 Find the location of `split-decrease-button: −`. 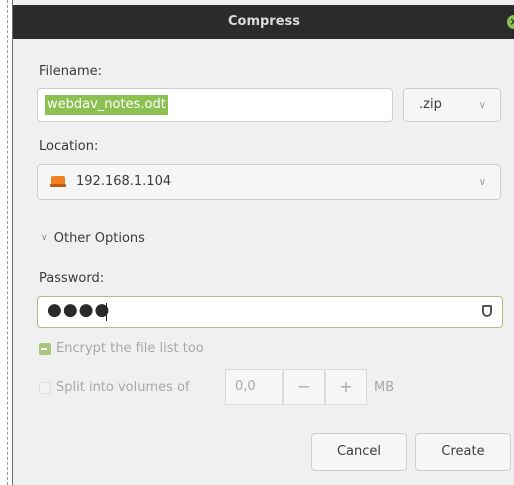

split-decrease-button: − is located at coordinates (304, 387).